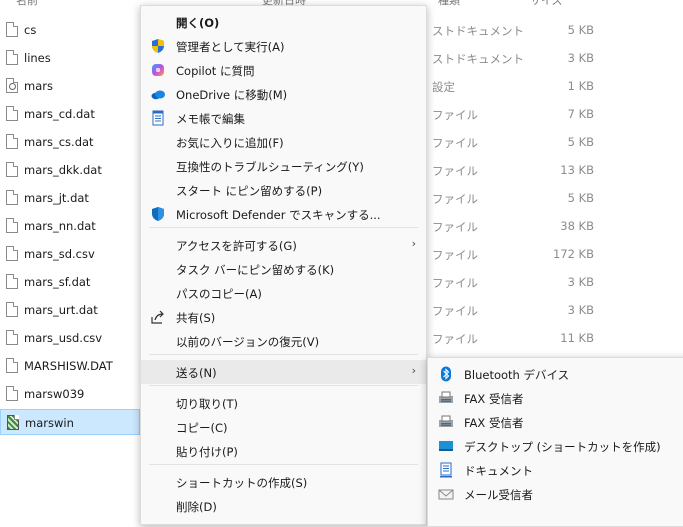 The image size is (683, 527). What do you see at coordinates (158, 118) in the screenshot?
I see `notepad-icon` at bounding box center [158, 118].